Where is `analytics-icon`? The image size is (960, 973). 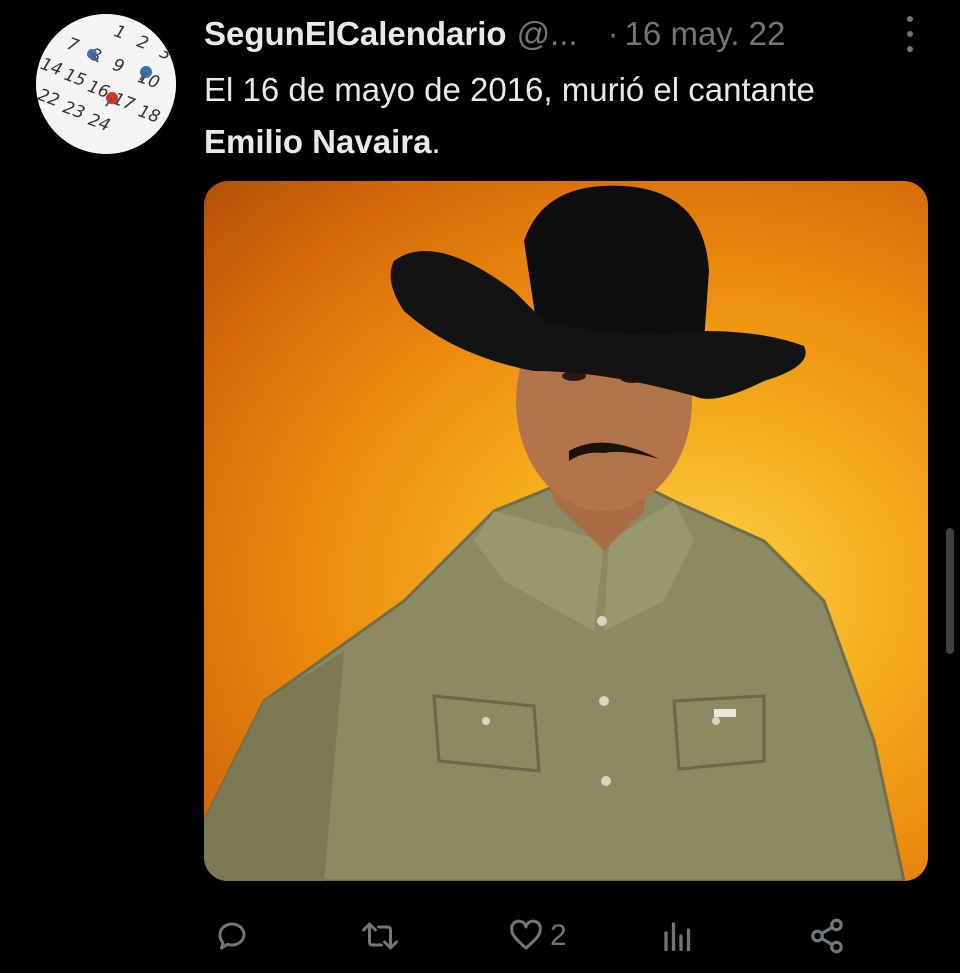
analytics-icon is located at coordinates (677, 937).